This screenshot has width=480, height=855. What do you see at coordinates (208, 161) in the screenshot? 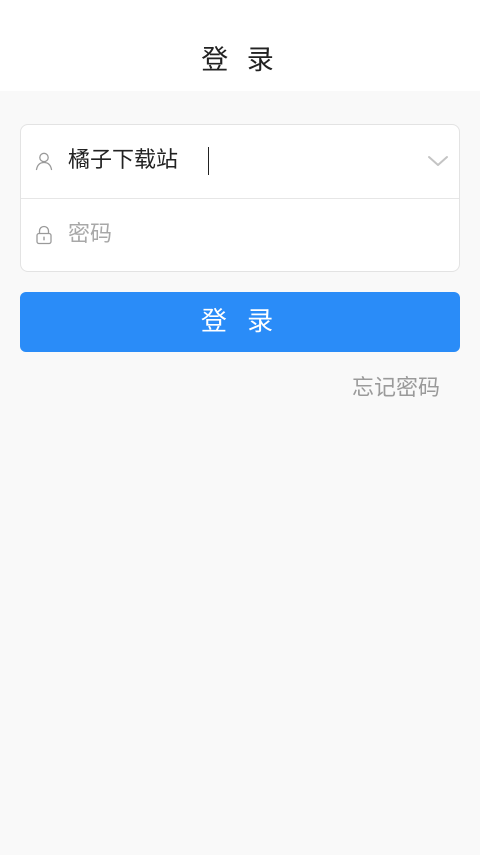
I see `text-cursor` at bounding box center [208, 161].